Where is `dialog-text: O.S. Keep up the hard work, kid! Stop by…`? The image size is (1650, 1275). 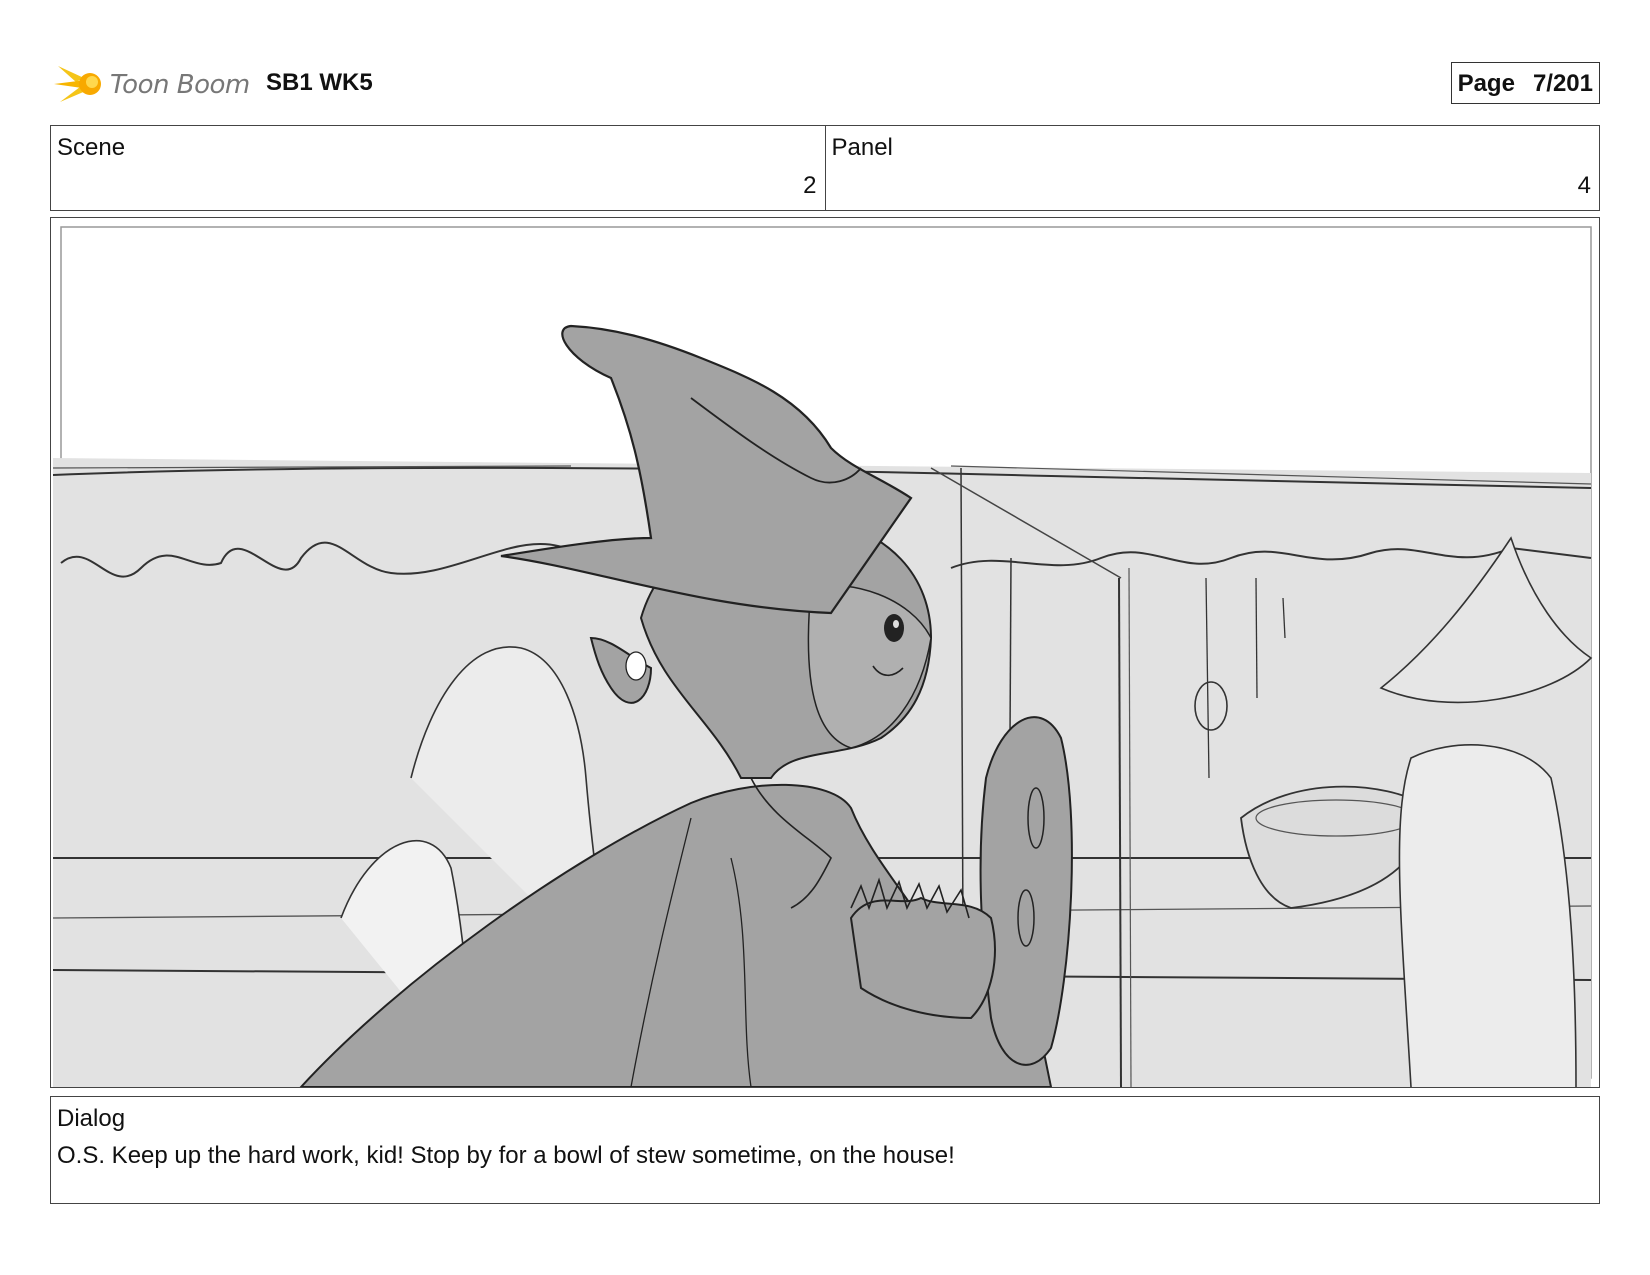 dialog-text: O.S. Keep up the hard work, kid! Stop by… is located at coordinates (506, 1155).